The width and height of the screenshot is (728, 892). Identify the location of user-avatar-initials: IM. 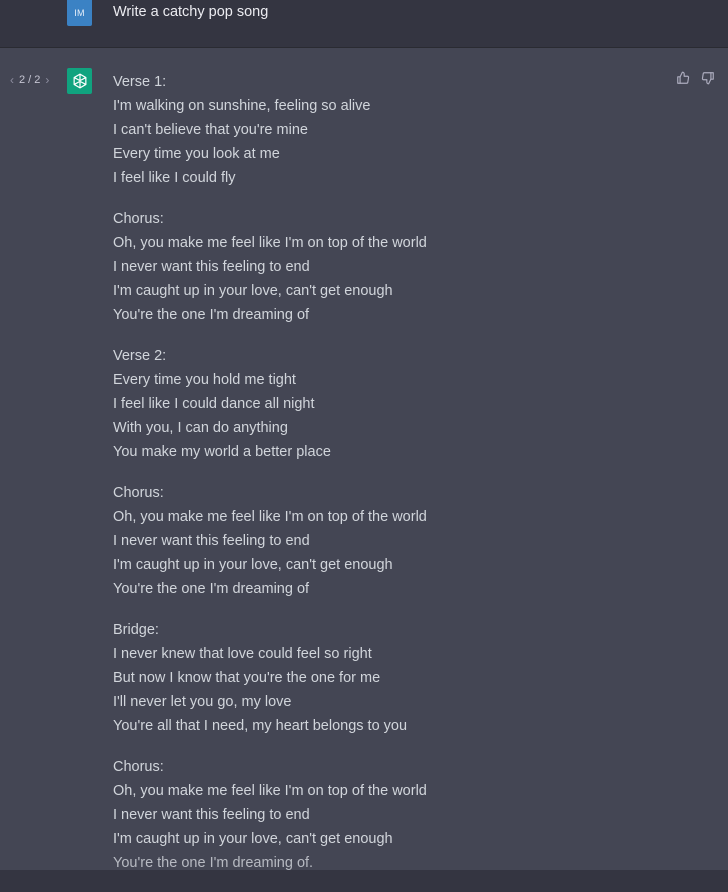
(79, 13).